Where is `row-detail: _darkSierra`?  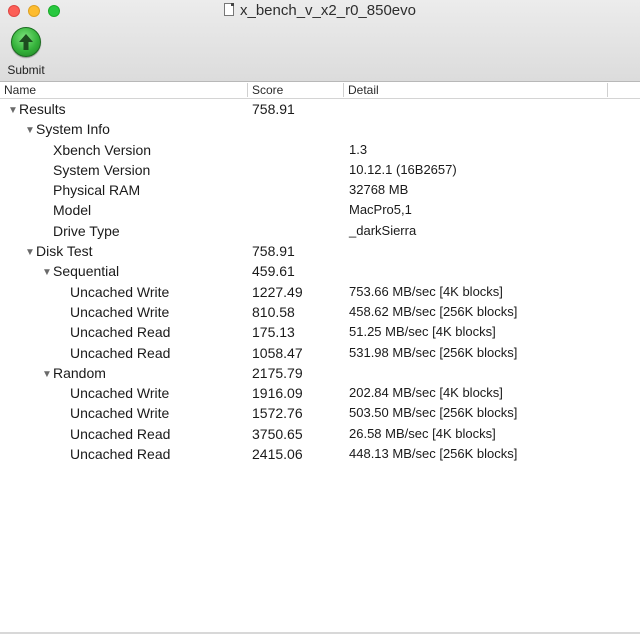
row-detail: _darkSierra is located at coordinates (383, 230).